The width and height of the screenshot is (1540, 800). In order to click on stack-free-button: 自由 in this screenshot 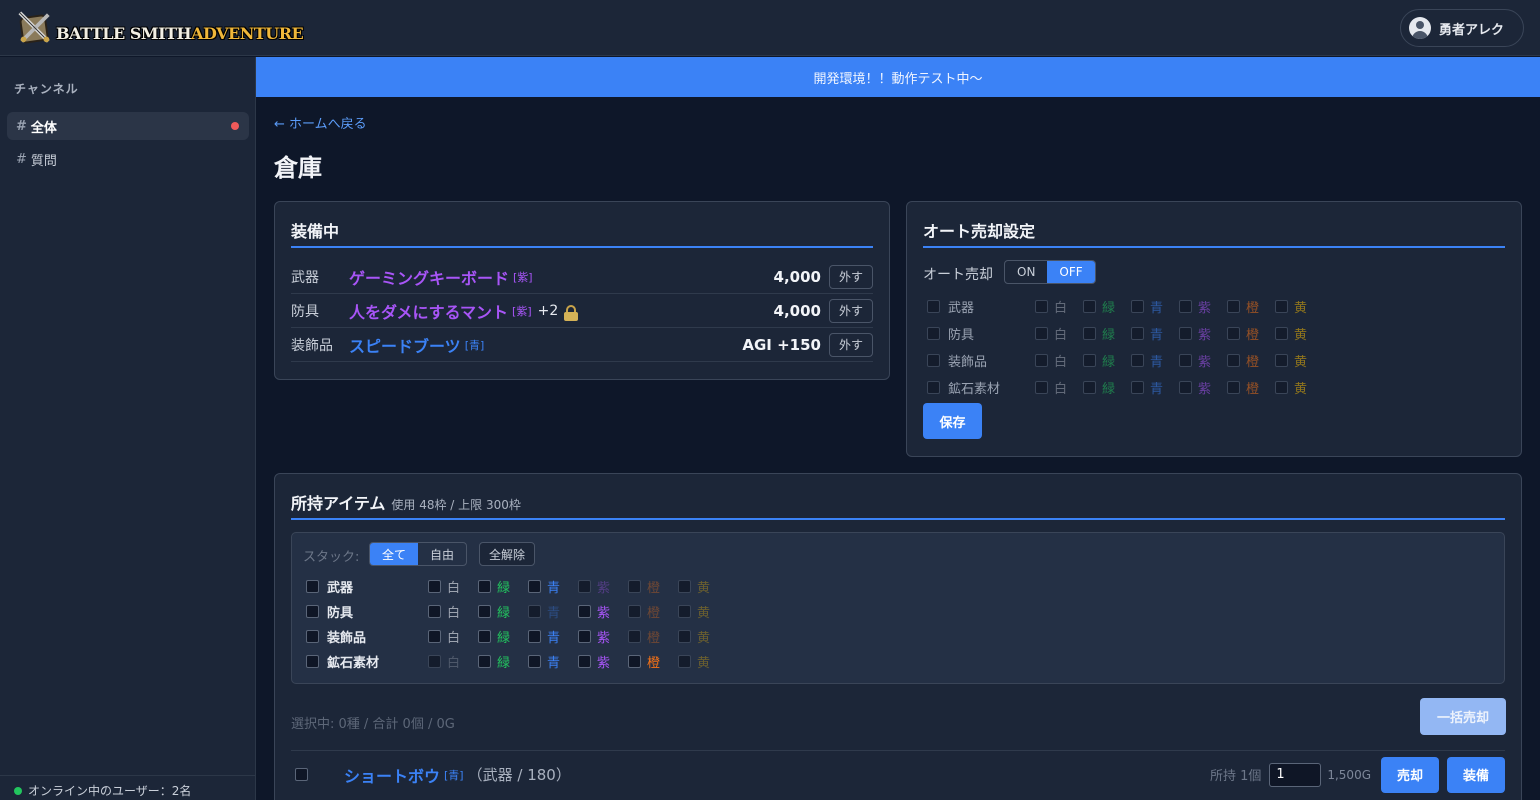, I will do `click(442, 554)`.